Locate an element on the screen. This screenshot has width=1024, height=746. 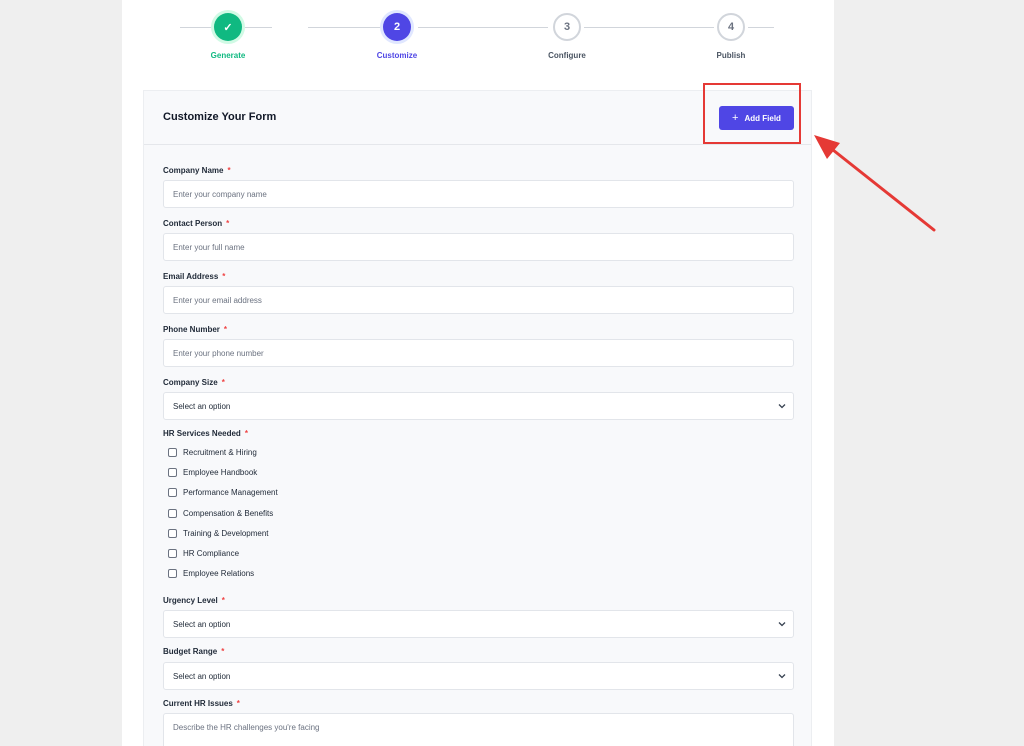
step-number: 4 is located at coordinates (731, 27).